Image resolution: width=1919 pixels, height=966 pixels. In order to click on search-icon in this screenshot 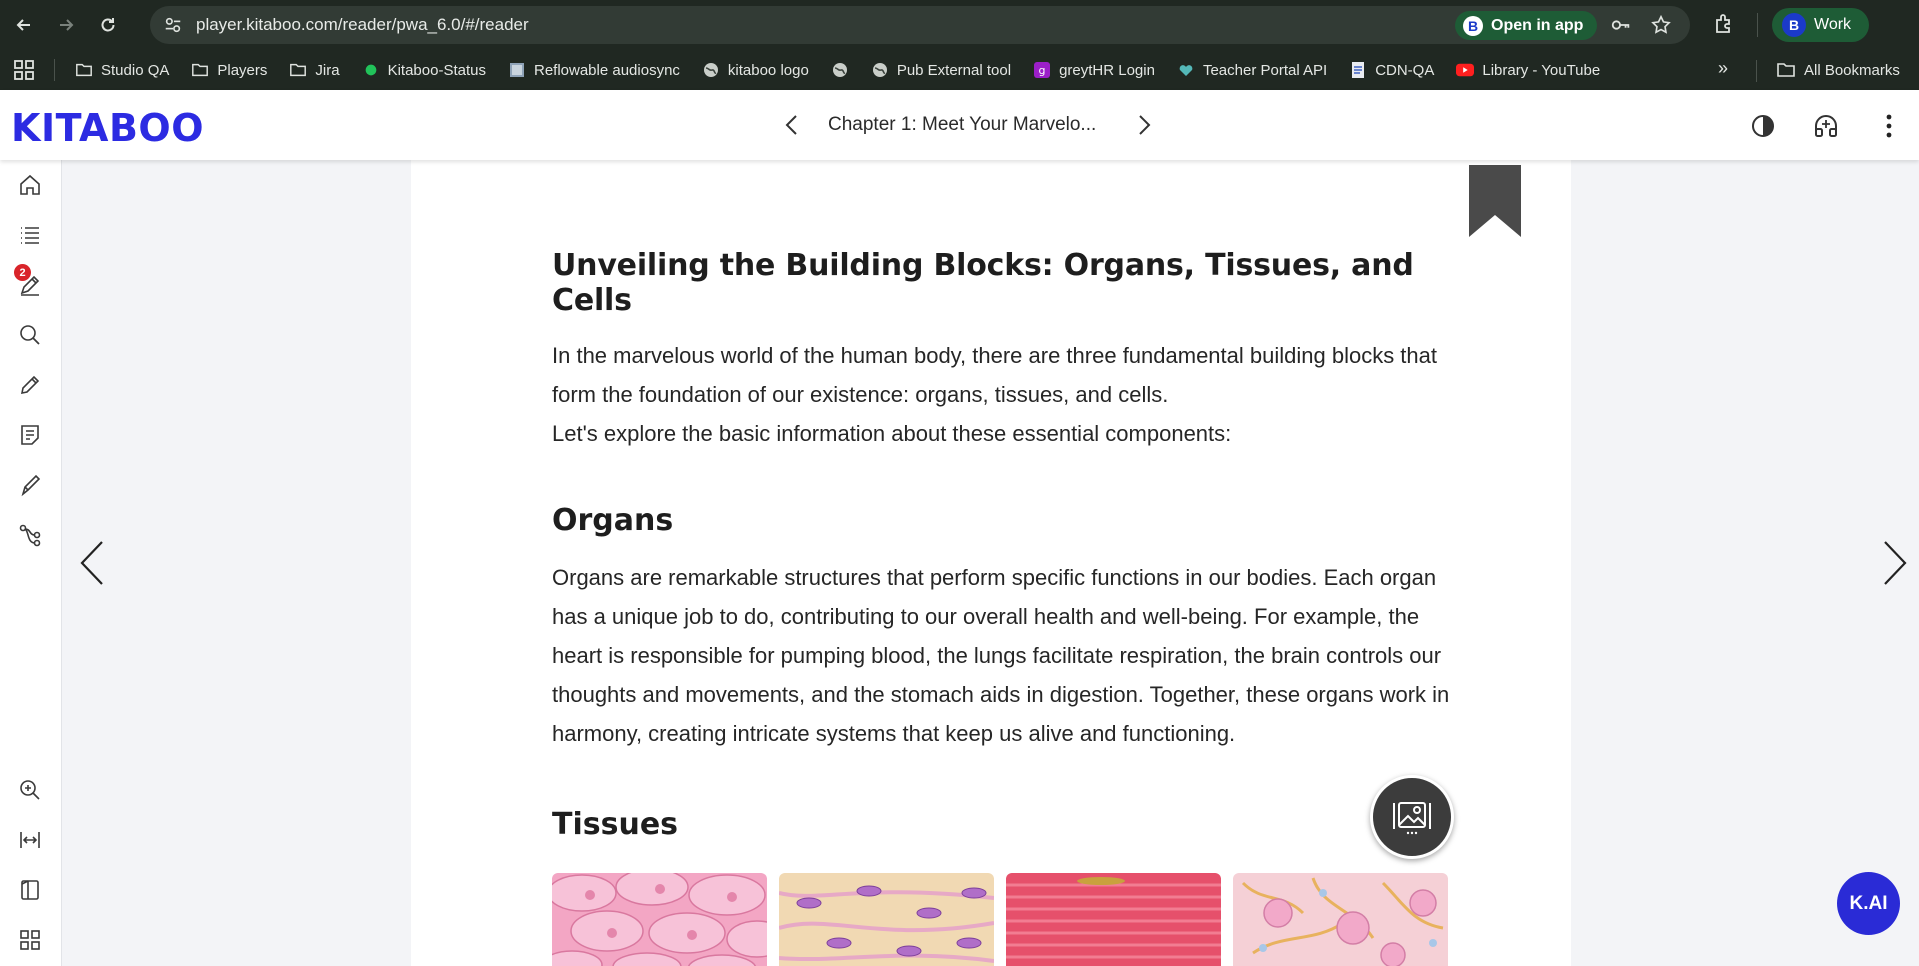, I will do `click(30, 335)`.